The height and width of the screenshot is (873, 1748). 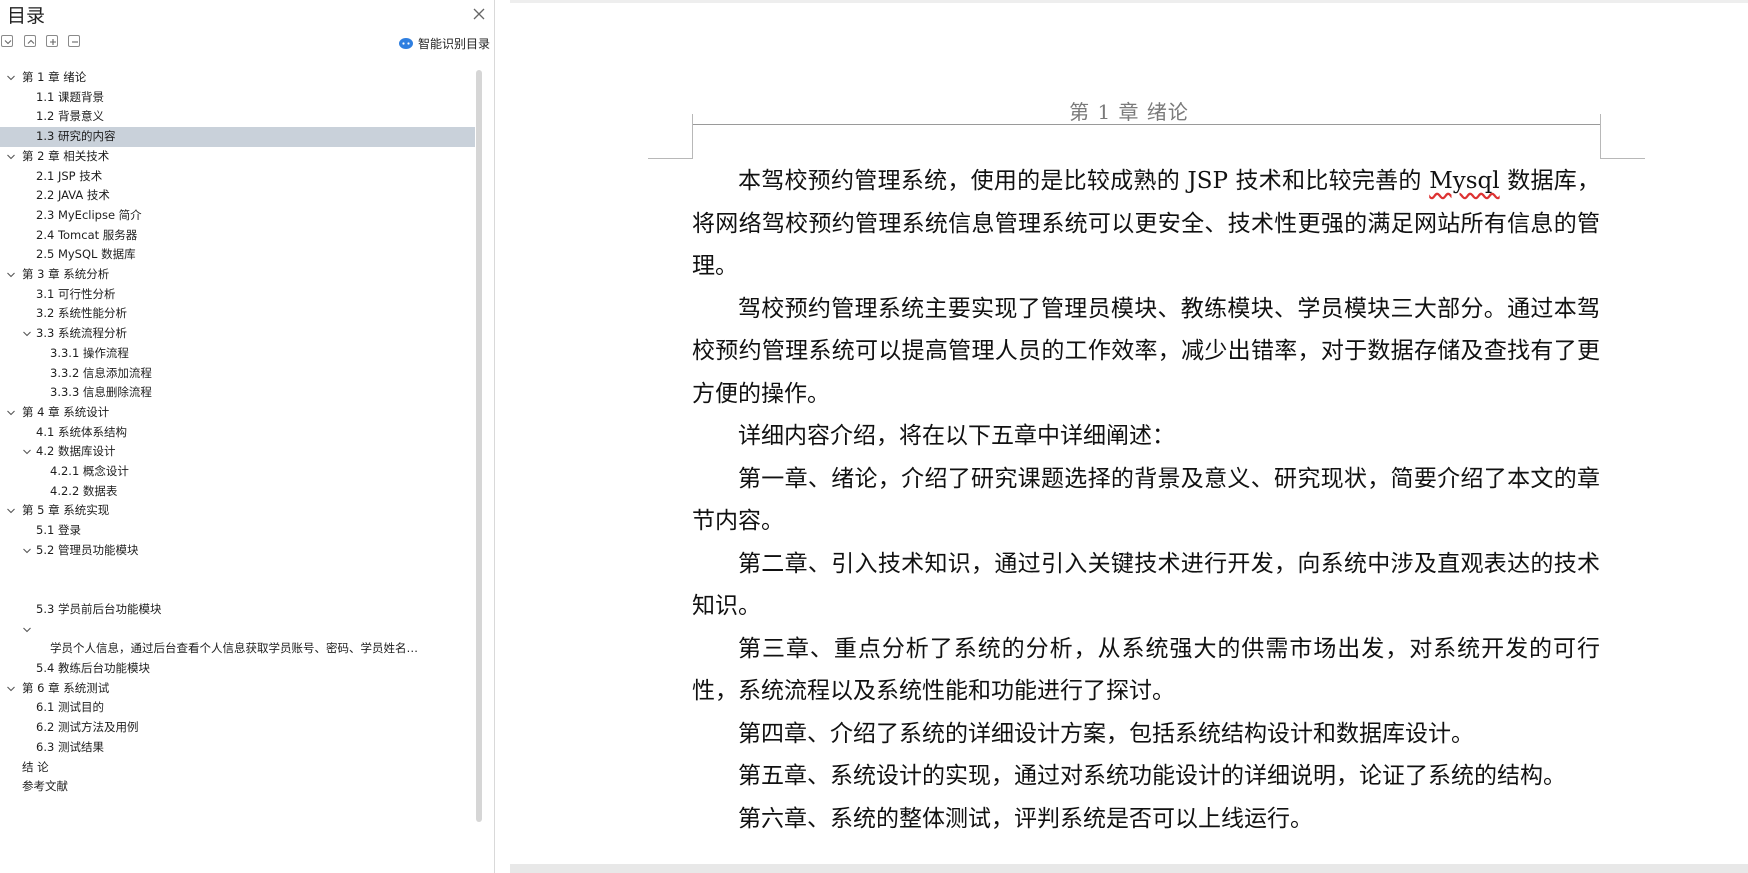 I want to click on toc-item: 5.1 登录, so click(x=237, y=531).